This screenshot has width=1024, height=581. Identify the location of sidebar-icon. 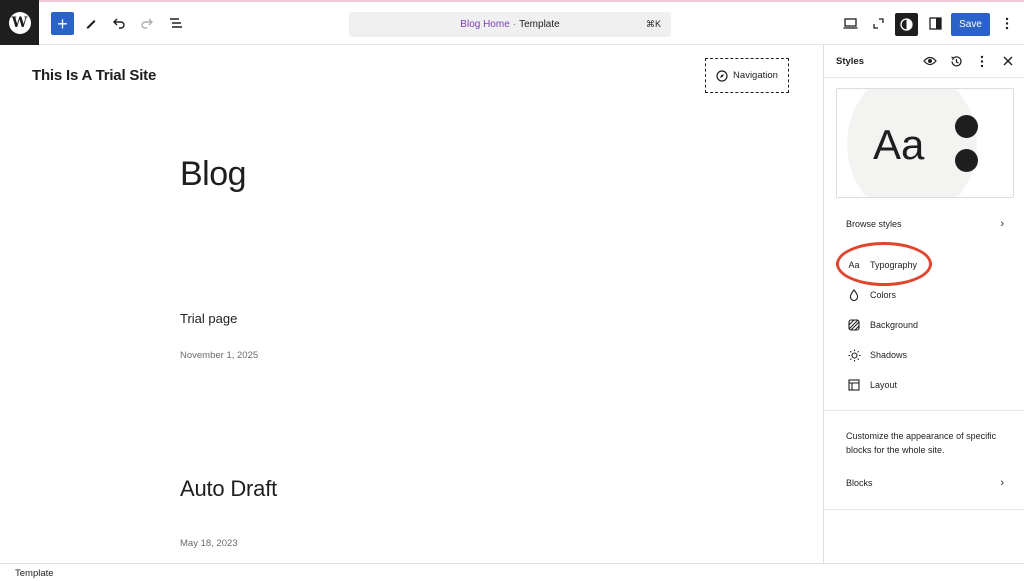
(935, 23).